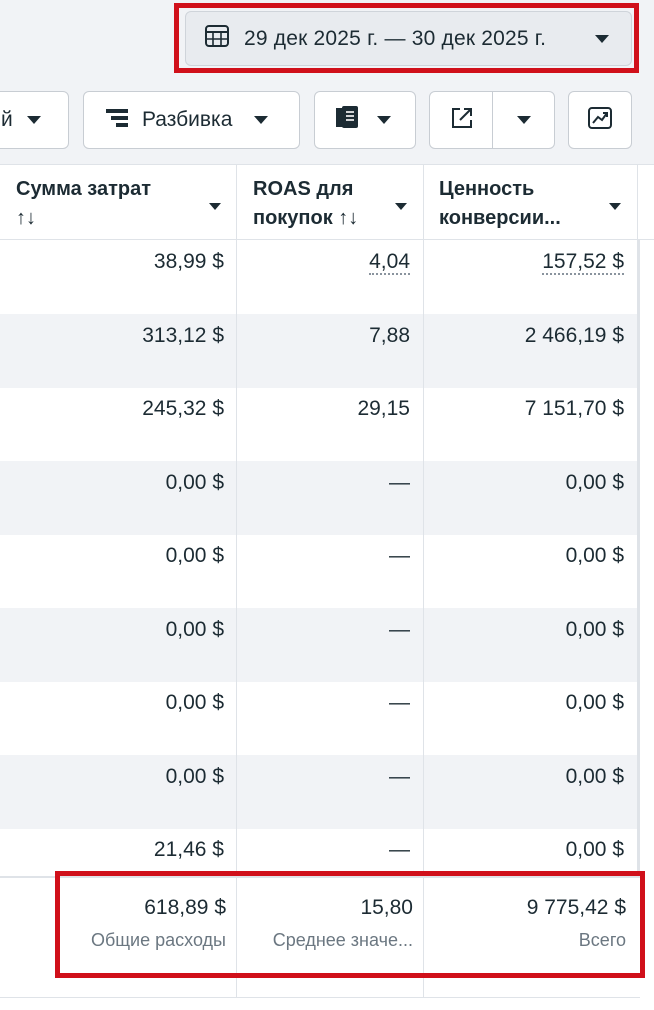  Describe the element at coordinates (187, 119) in the screenshot. I see `breakdown-label: Разбивка` at that location.